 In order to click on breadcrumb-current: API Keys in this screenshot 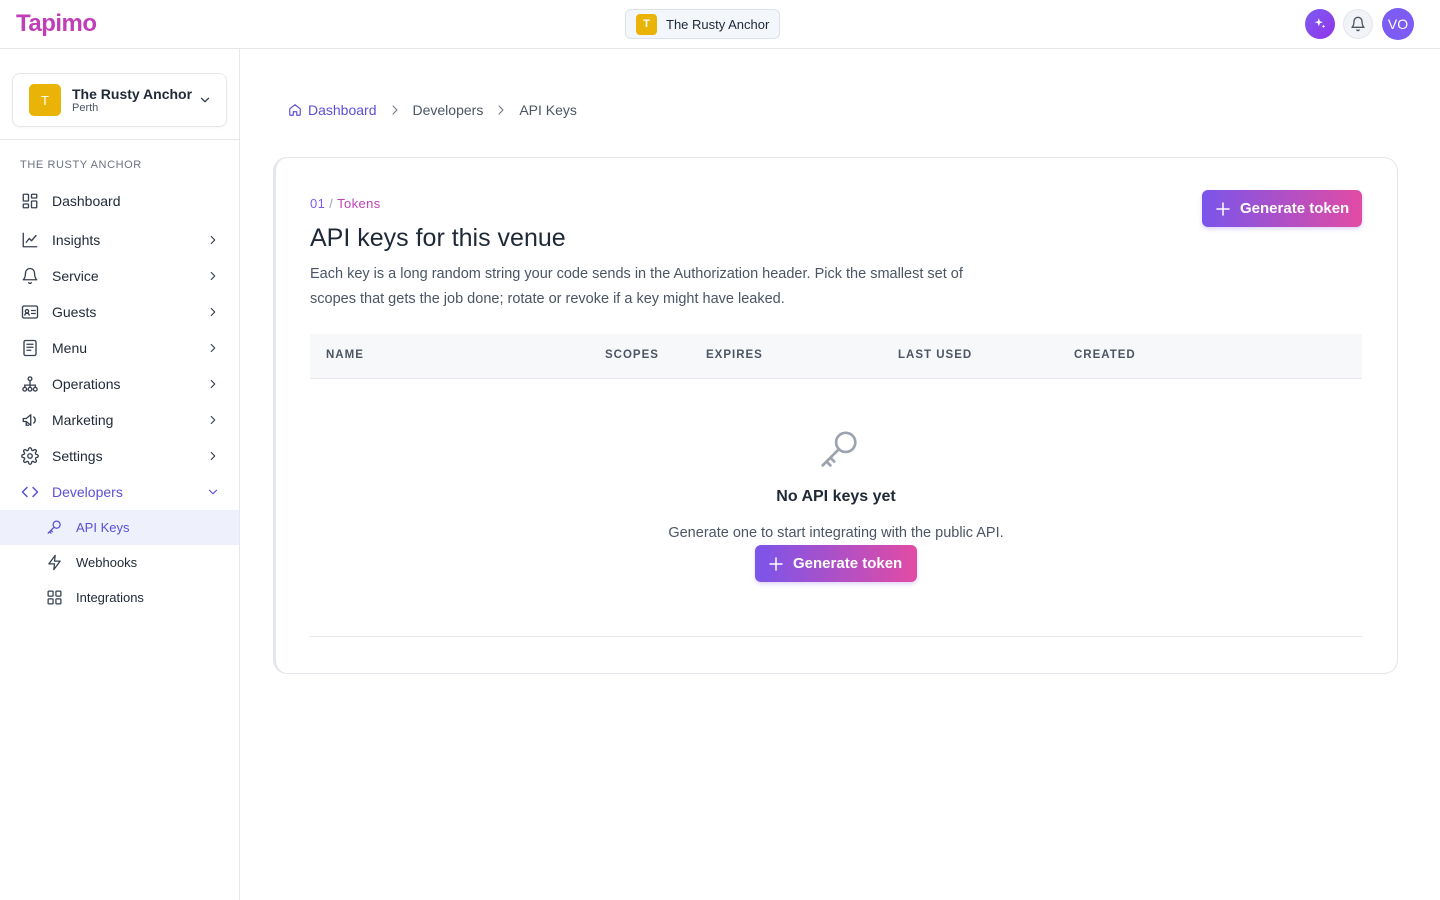, I will do `click(548, 110)`.